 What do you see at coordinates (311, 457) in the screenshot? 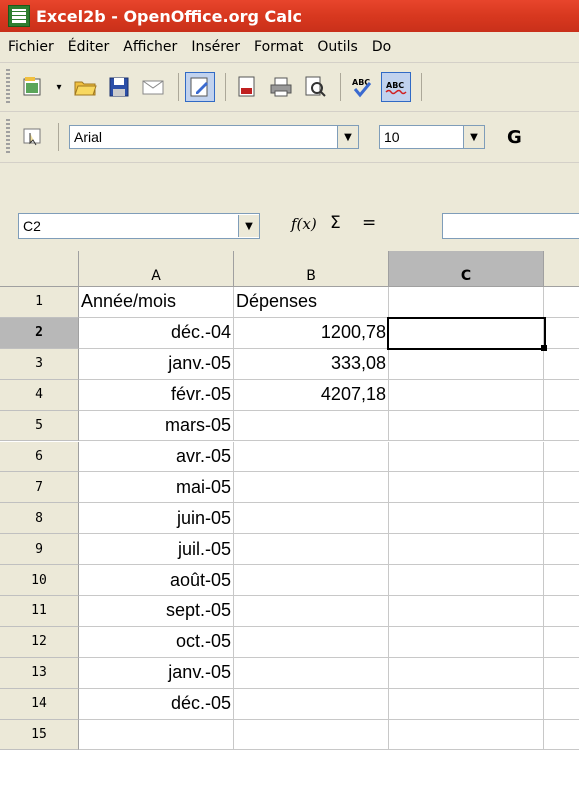
I see `cell-b6` at bounding box center [311, 457].